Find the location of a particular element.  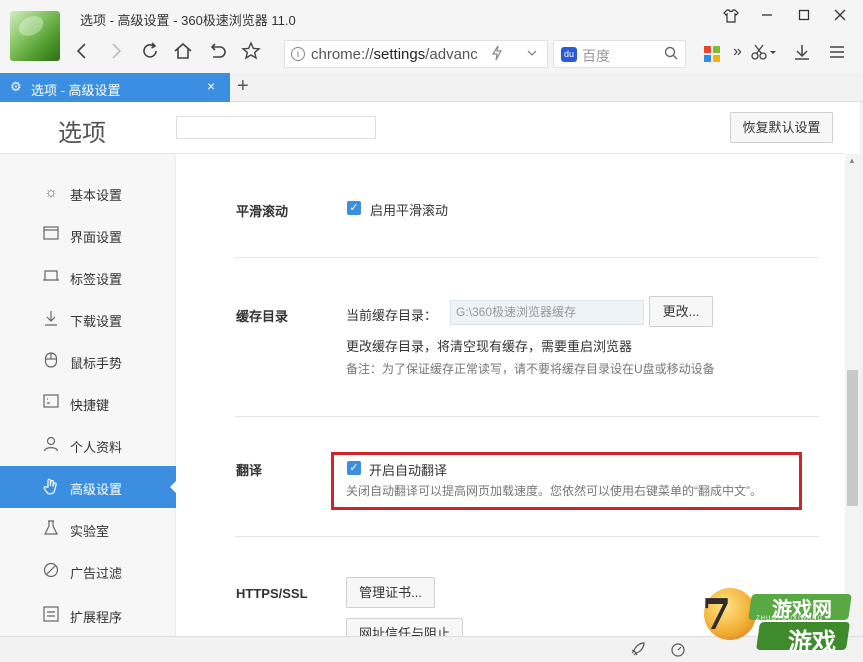

sidebar-item-profile: 个人资料 is located at coordinates (88, 445).